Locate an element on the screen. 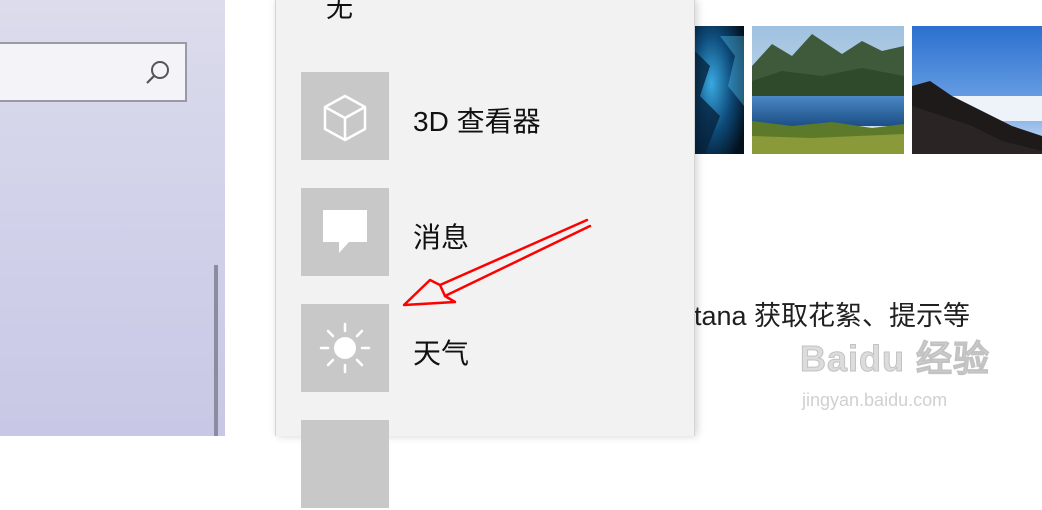 This screenshot has width=1042, height=510. app-option-weather: 天气 is located at coordinates (485, 349).